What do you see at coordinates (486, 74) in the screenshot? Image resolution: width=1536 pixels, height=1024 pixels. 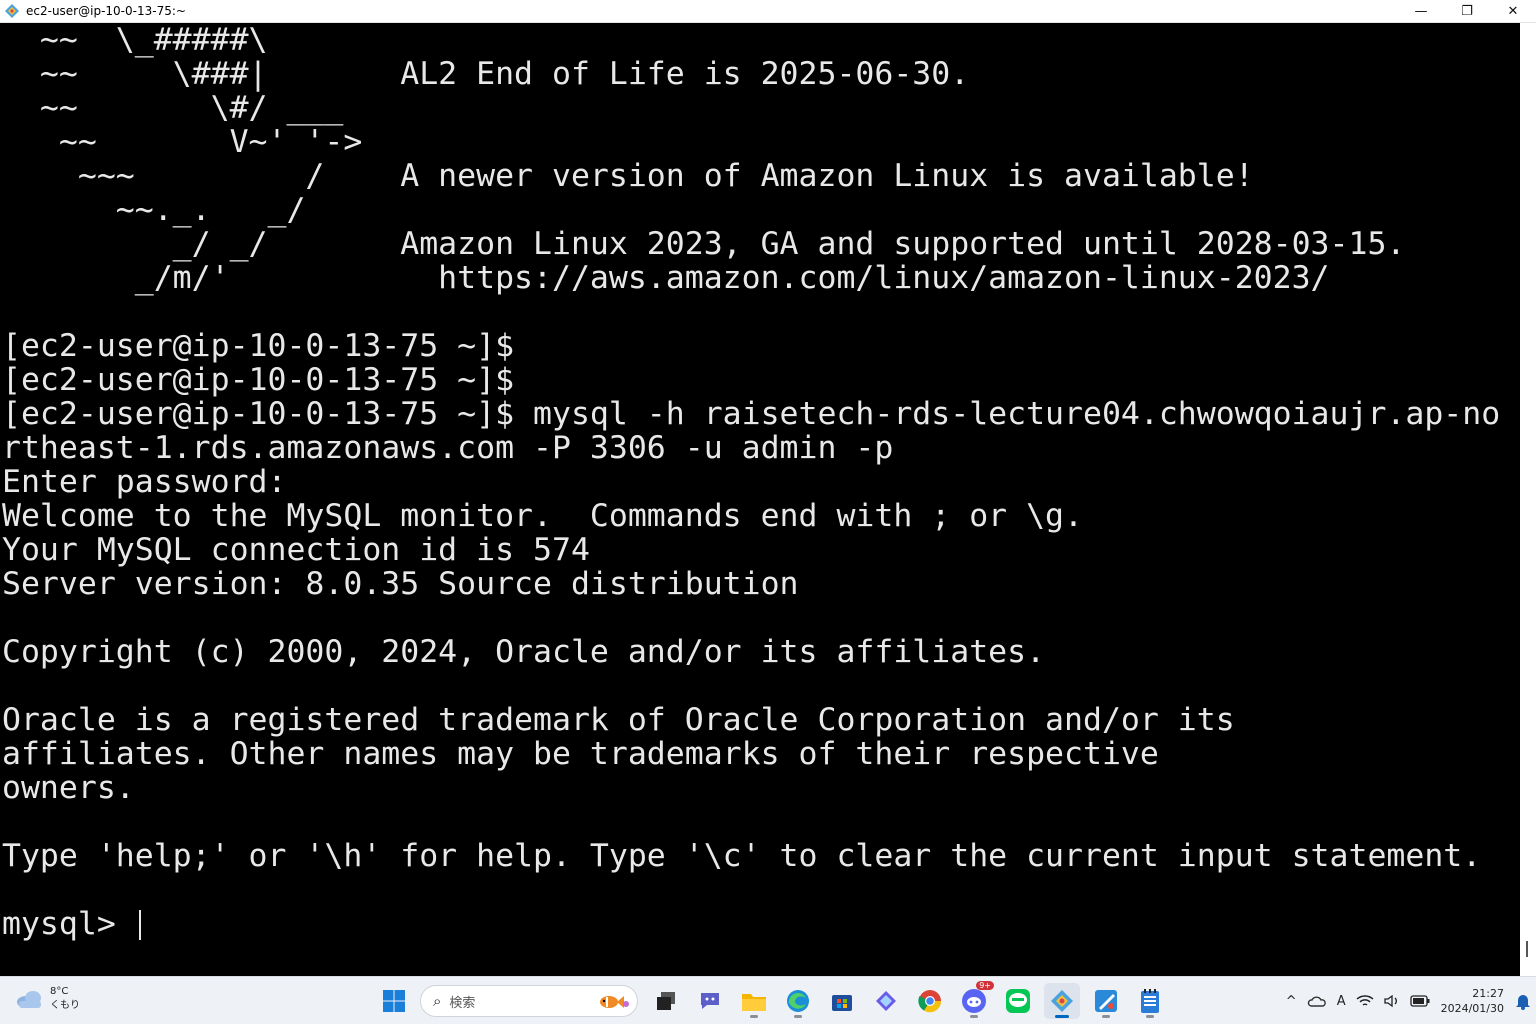 I see `terminal-line: ~~ \###| AL2 End of Life is 2025-06-30.` at bounding box center [486, 74].